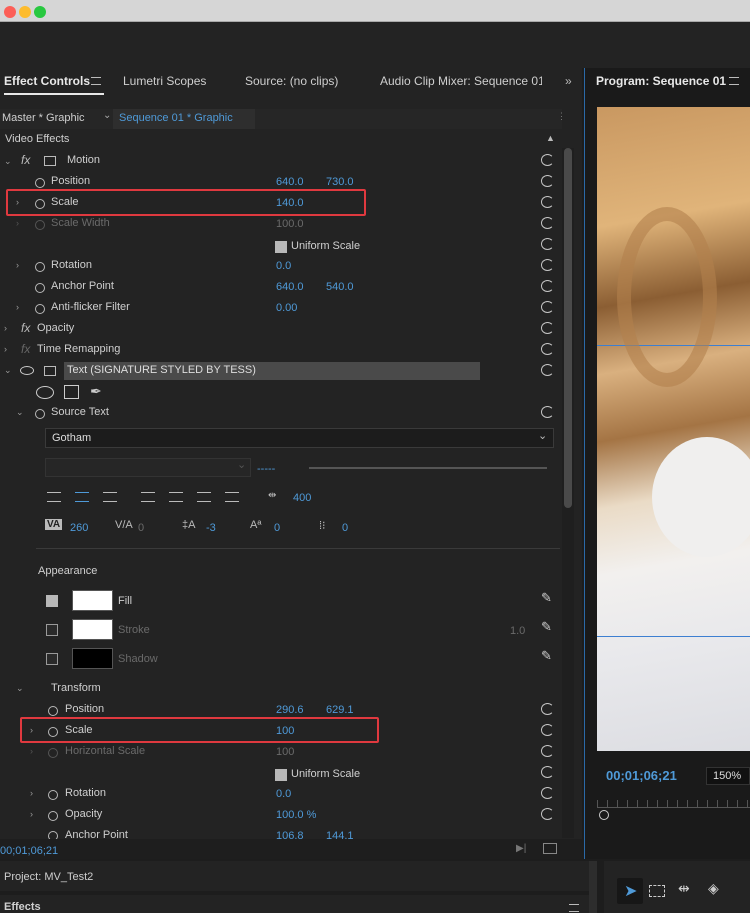  What do you see at coordinates (266, 469) in the screenshot?
I see `font-size-value: -----` at bounding box center [266, 469].